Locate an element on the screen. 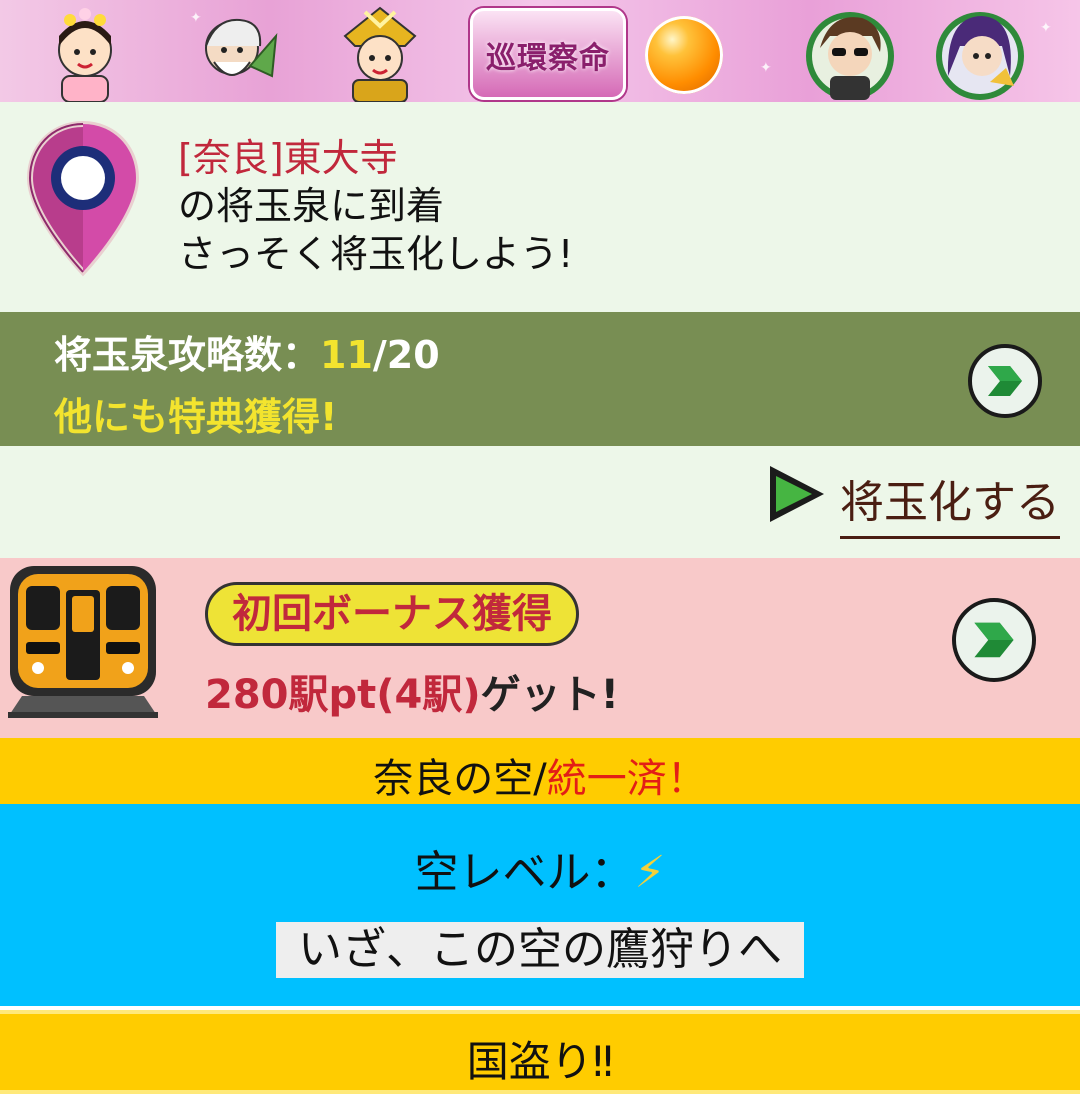 Image resolution: width=1080 pixels, height=1106 pixels. arrival-line-2: の将玉泉に到着 is located at coordinates (311, 206).